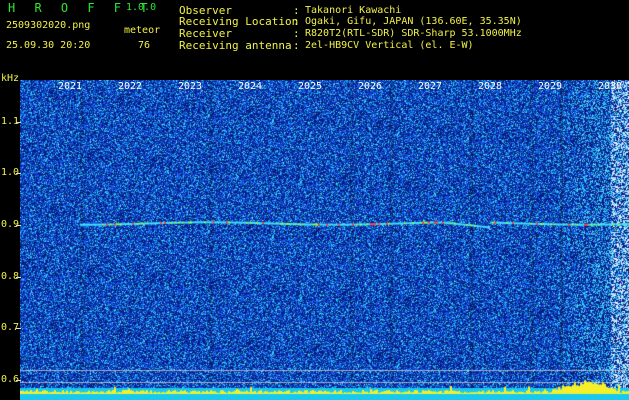 Image resolution: width=629 pixels, height=400 pixels. What do you see at coordinates (48, 45) in the screenshot?
I see `date-time: 25.09.30 20:20` at bounding box center [48, 45].